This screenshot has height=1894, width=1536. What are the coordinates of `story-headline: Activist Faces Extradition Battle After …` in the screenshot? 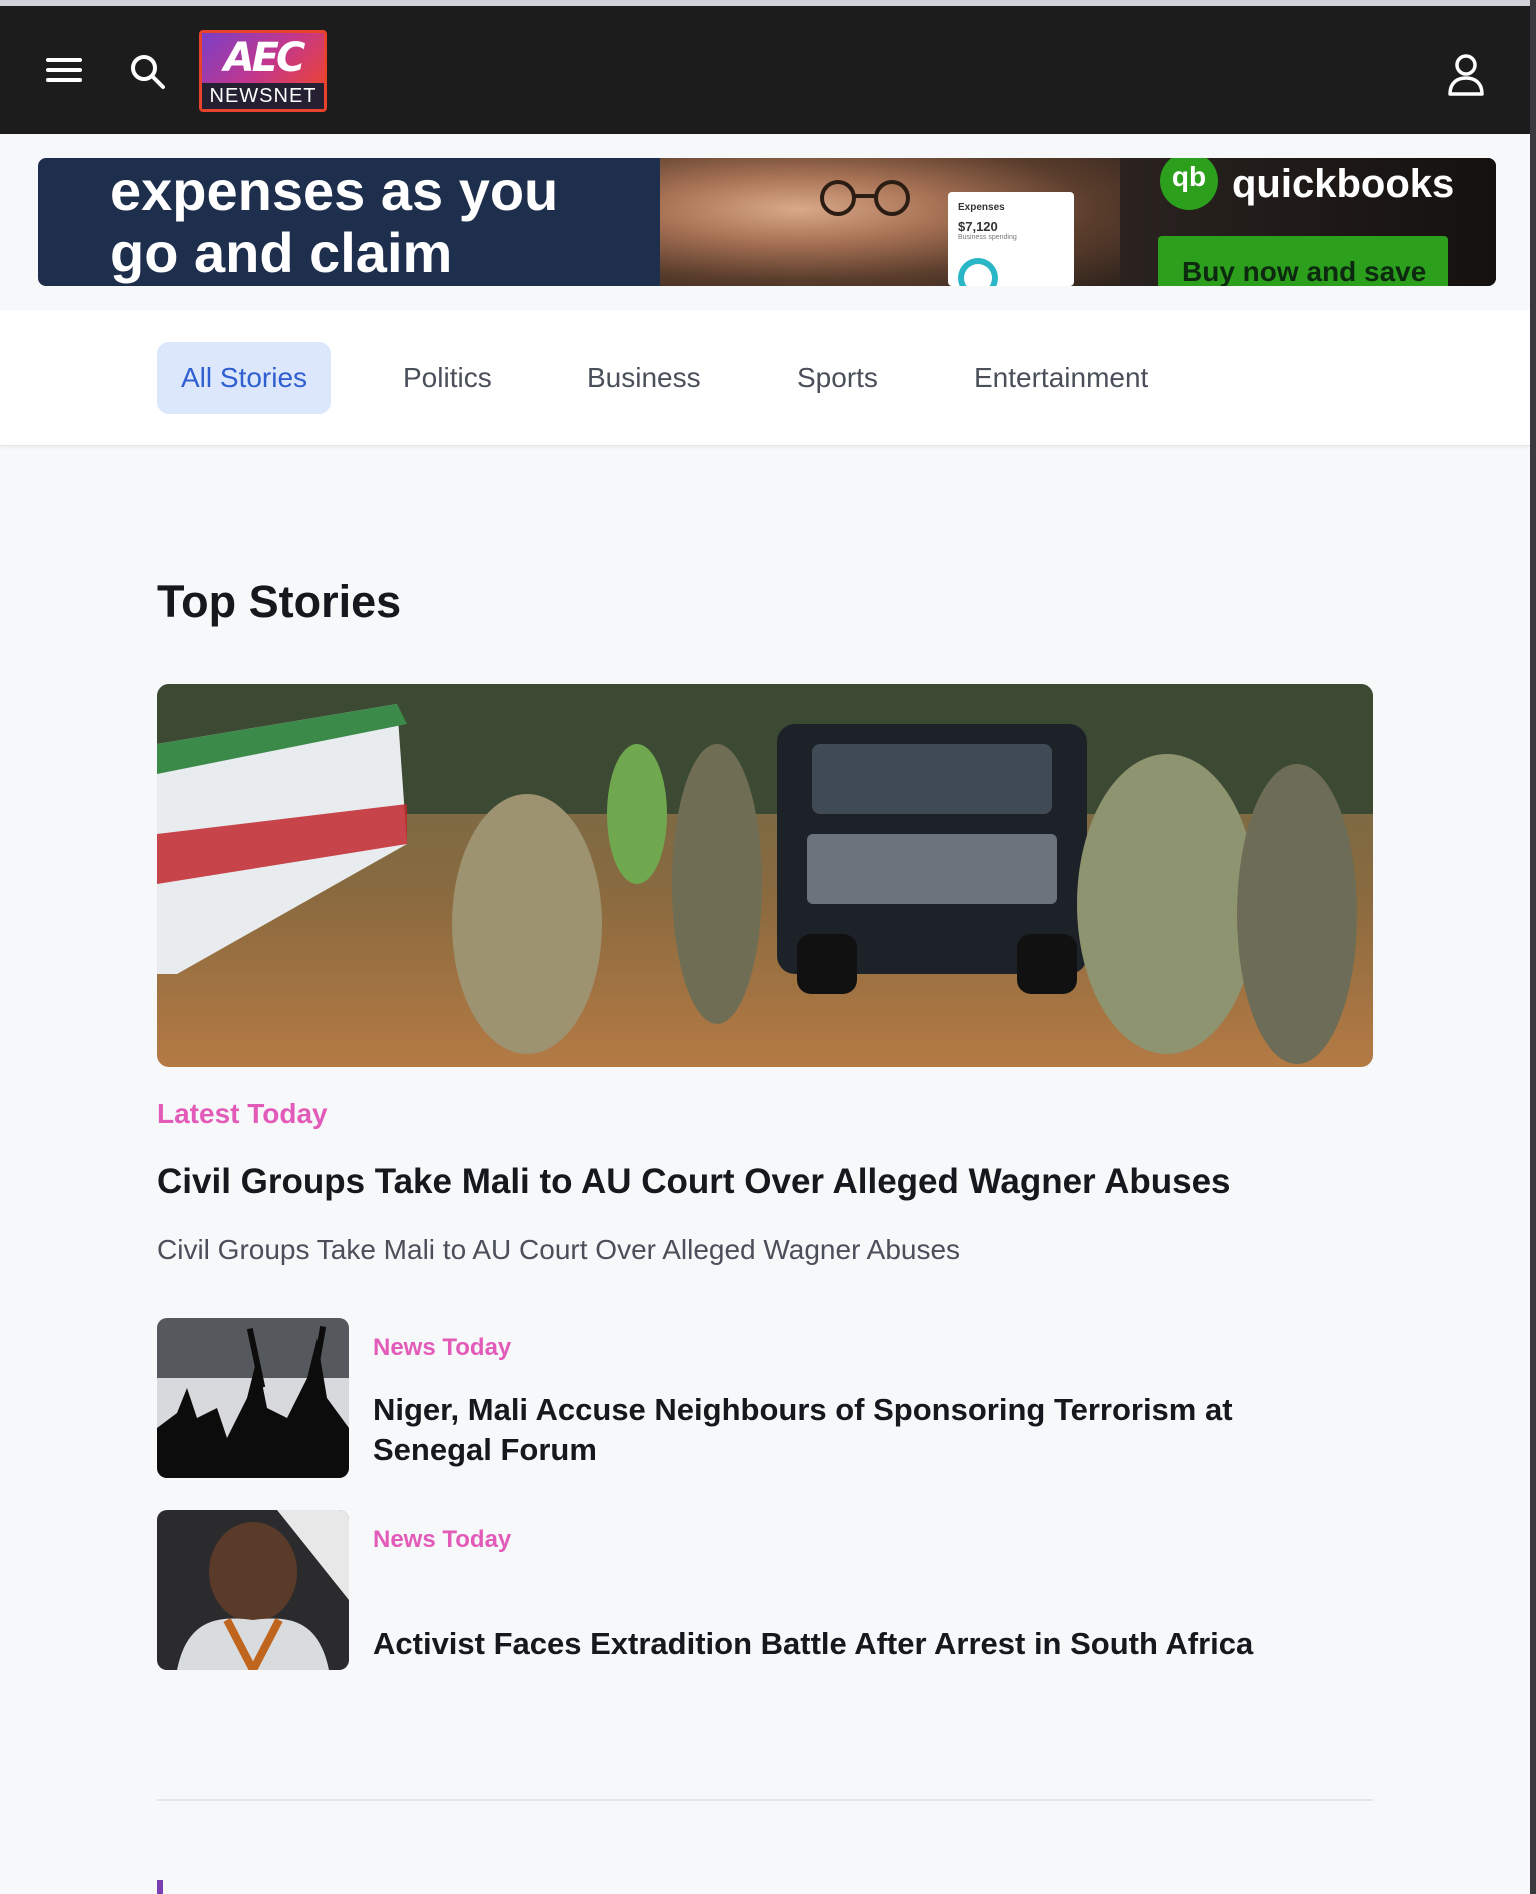 It's located at (853, 1644).